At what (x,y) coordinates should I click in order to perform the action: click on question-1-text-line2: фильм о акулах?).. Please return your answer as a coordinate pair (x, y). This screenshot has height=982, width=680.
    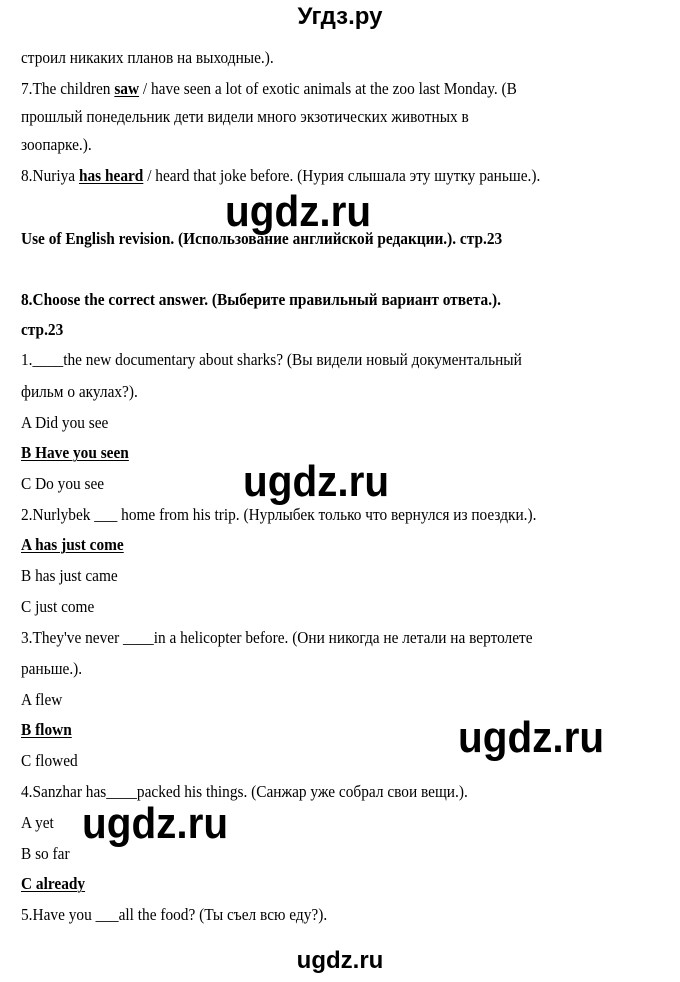
    Looking at the image, I should click on (79, 391).